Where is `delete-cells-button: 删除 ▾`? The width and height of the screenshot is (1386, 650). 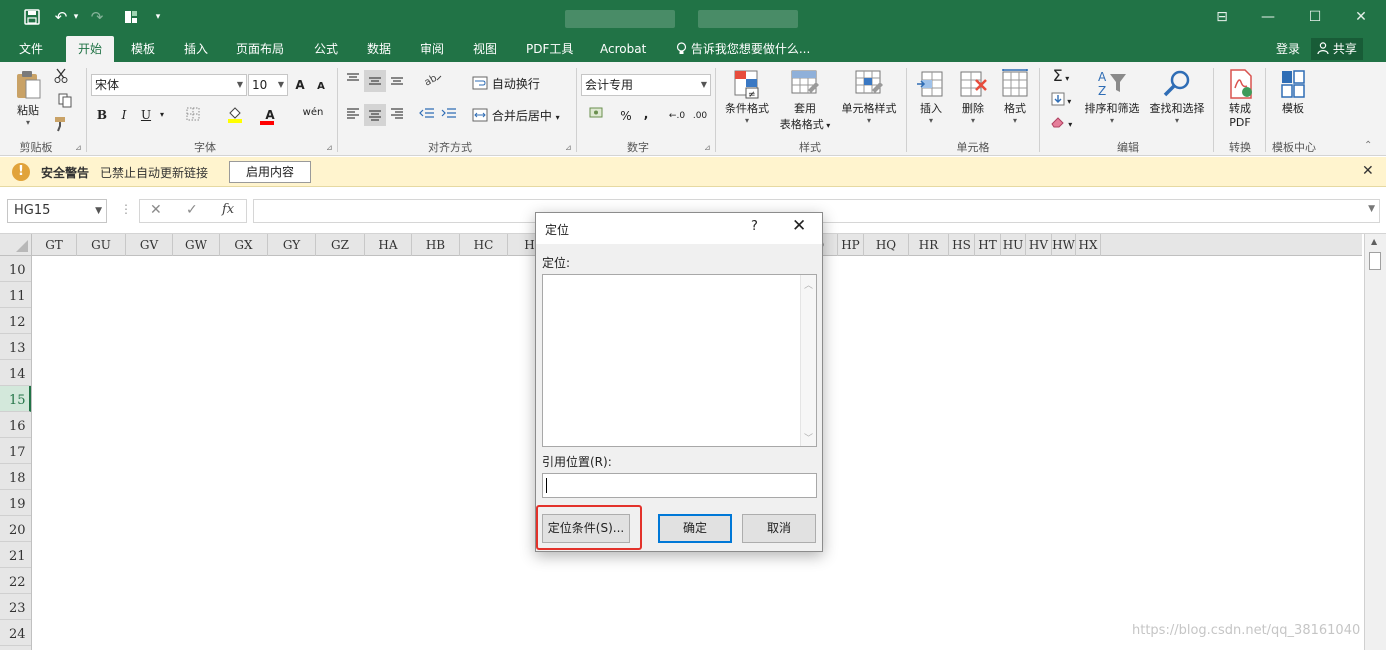 delete-cells-button: 删除 ▾ is located at coordinates (973, 96).